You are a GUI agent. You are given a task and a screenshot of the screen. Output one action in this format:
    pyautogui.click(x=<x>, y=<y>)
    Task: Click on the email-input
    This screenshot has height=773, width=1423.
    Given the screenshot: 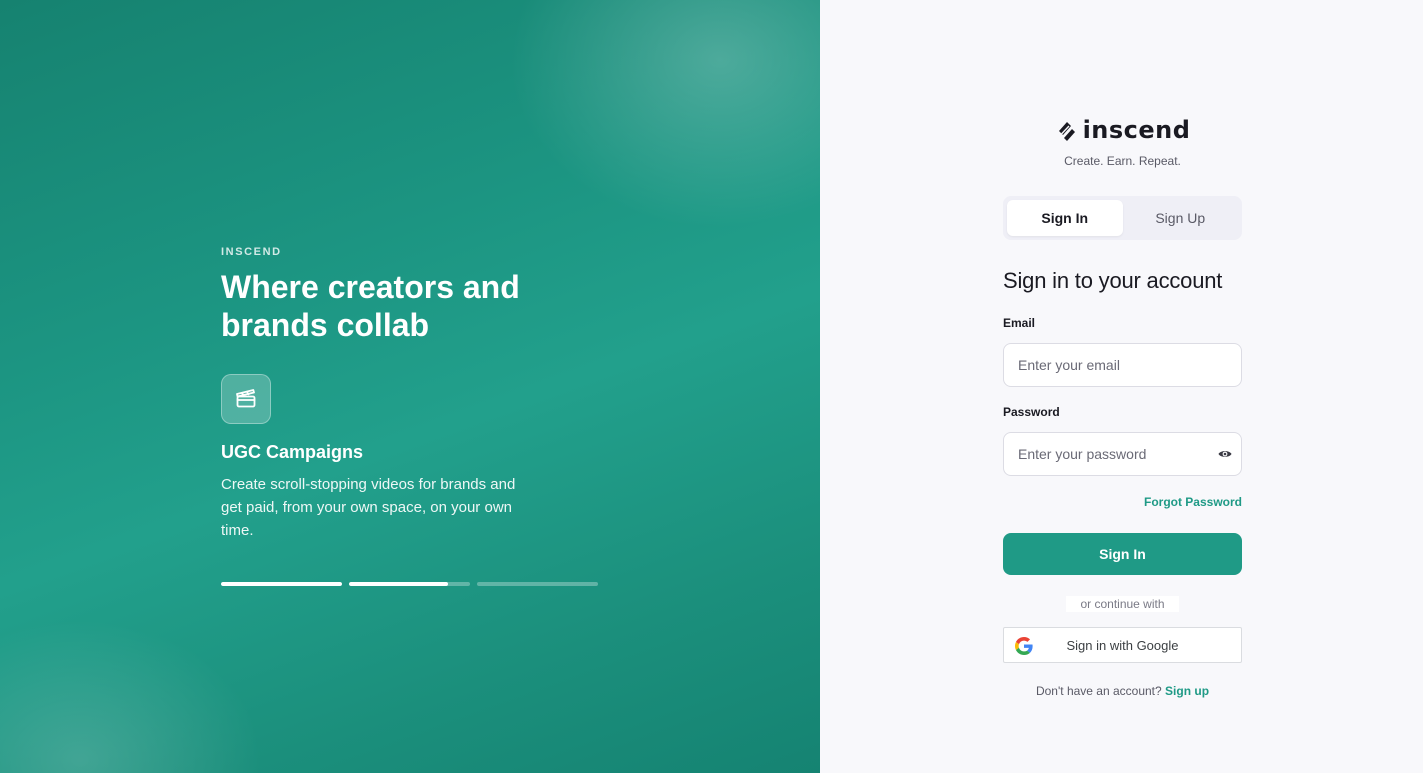 What is the action you would take?
    pyautogui.click(x=1122, y=365)
    